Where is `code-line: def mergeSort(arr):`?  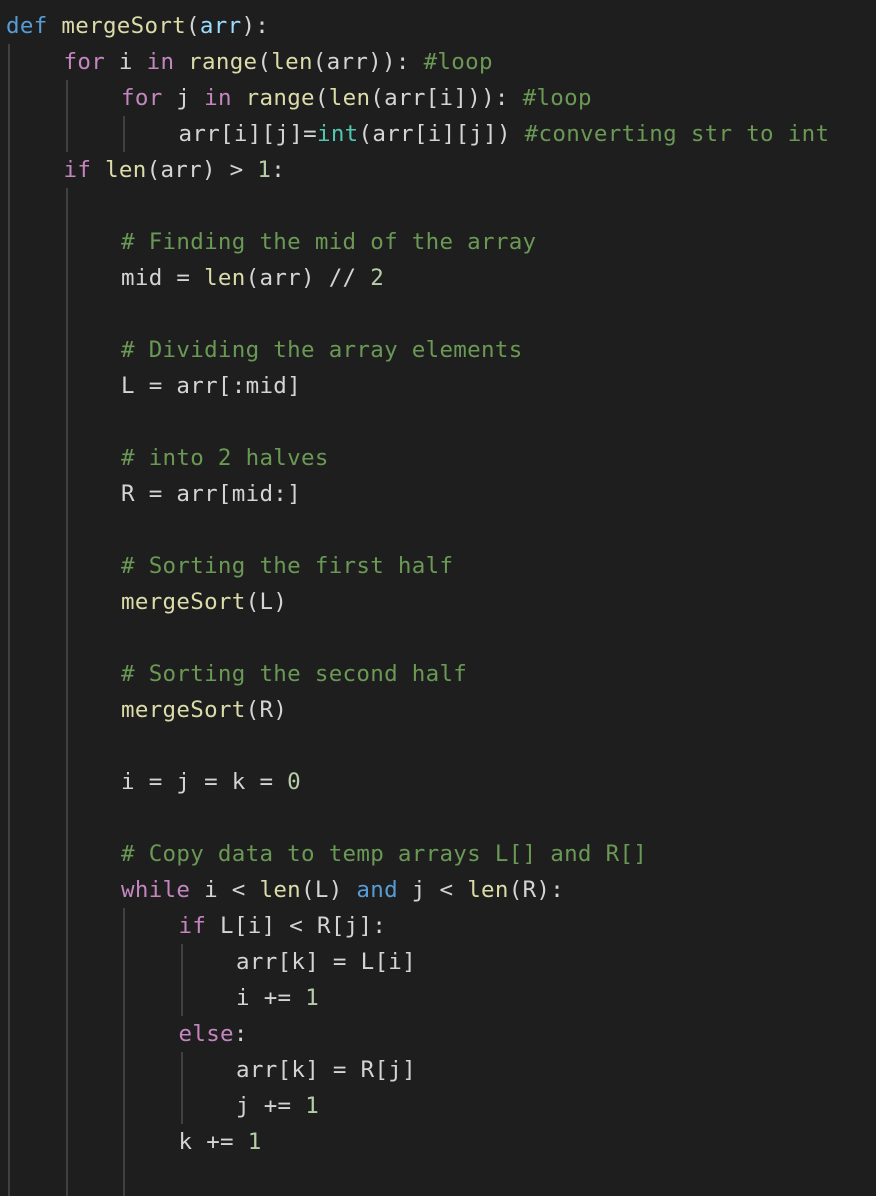 code-line: def mergeSort(arr): is located at coordinates (137, 26).